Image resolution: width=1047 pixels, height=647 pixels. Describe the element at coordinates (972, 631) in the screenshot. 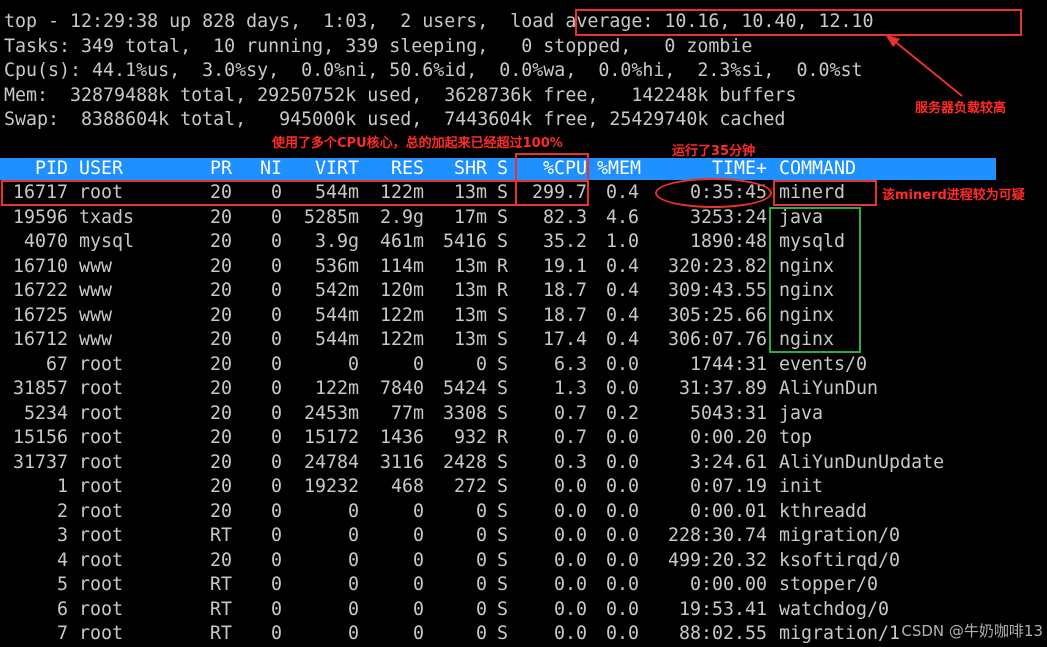

I see `watermark: CSDN @牛奶咖啡13` at that location.